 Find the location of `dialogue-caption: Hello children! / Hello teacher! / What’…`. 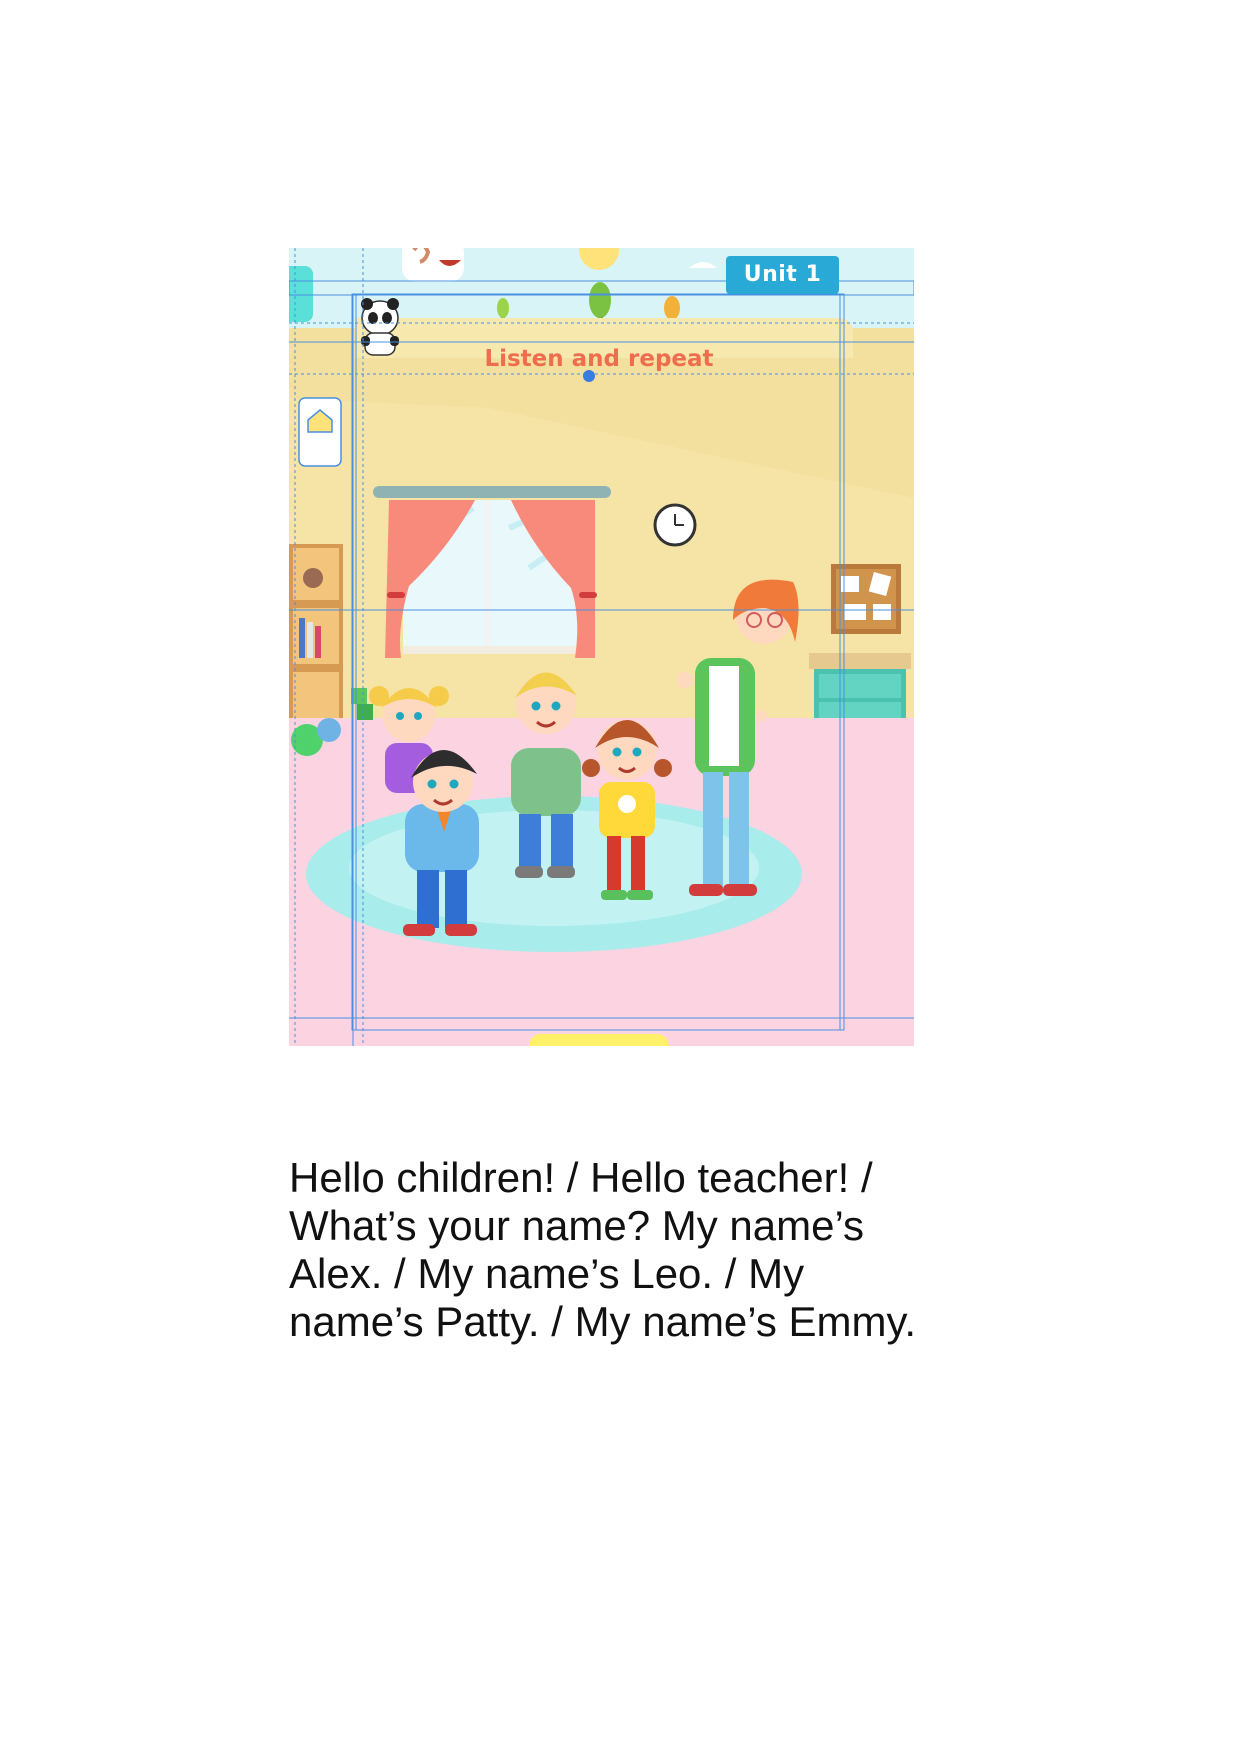

dialogue-caption: Hello children! / Hello teacher! / What’… is located at coordinates (603, 1249).